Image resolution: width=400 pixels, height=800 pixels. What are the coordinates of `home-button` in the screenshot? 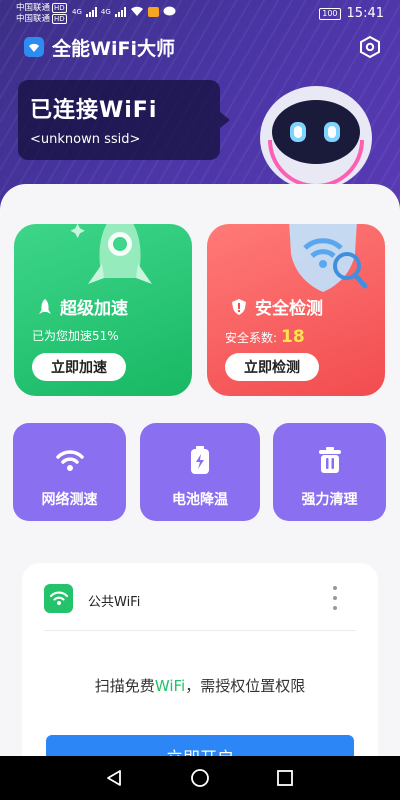 It's located at (200, 778).